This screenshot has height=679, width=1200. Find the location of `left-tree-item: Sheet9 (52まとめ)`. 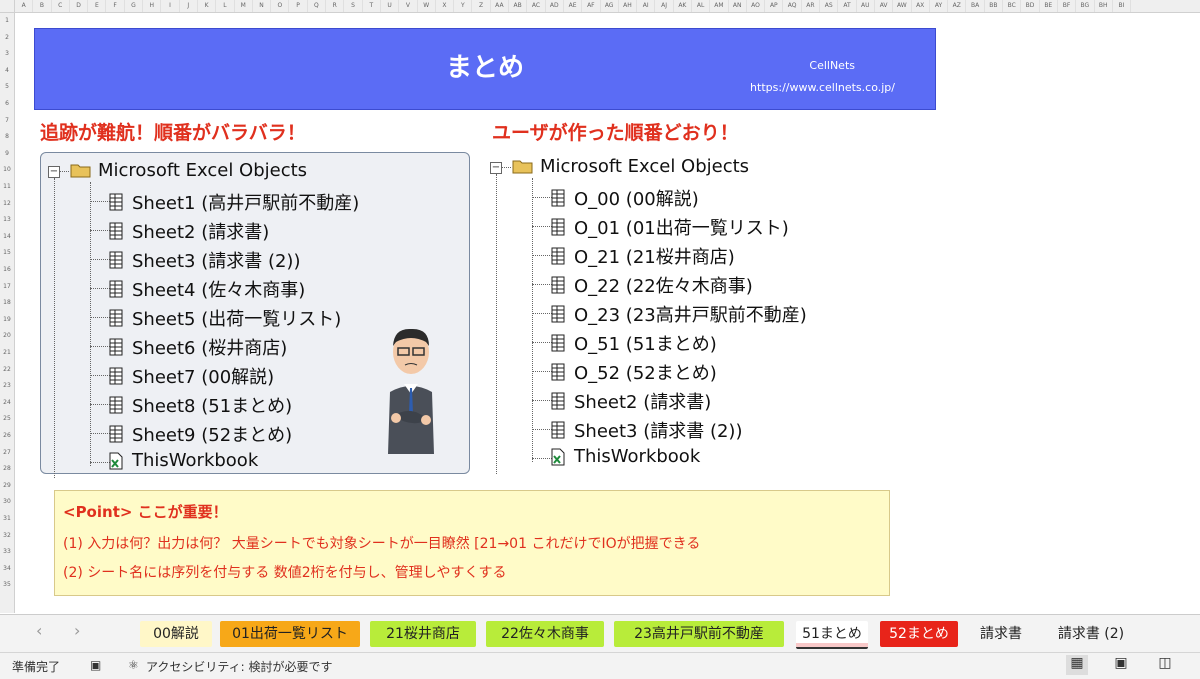

left-tree-item: Sheet9 (52まとめ) is located at coordinates (200, 434).